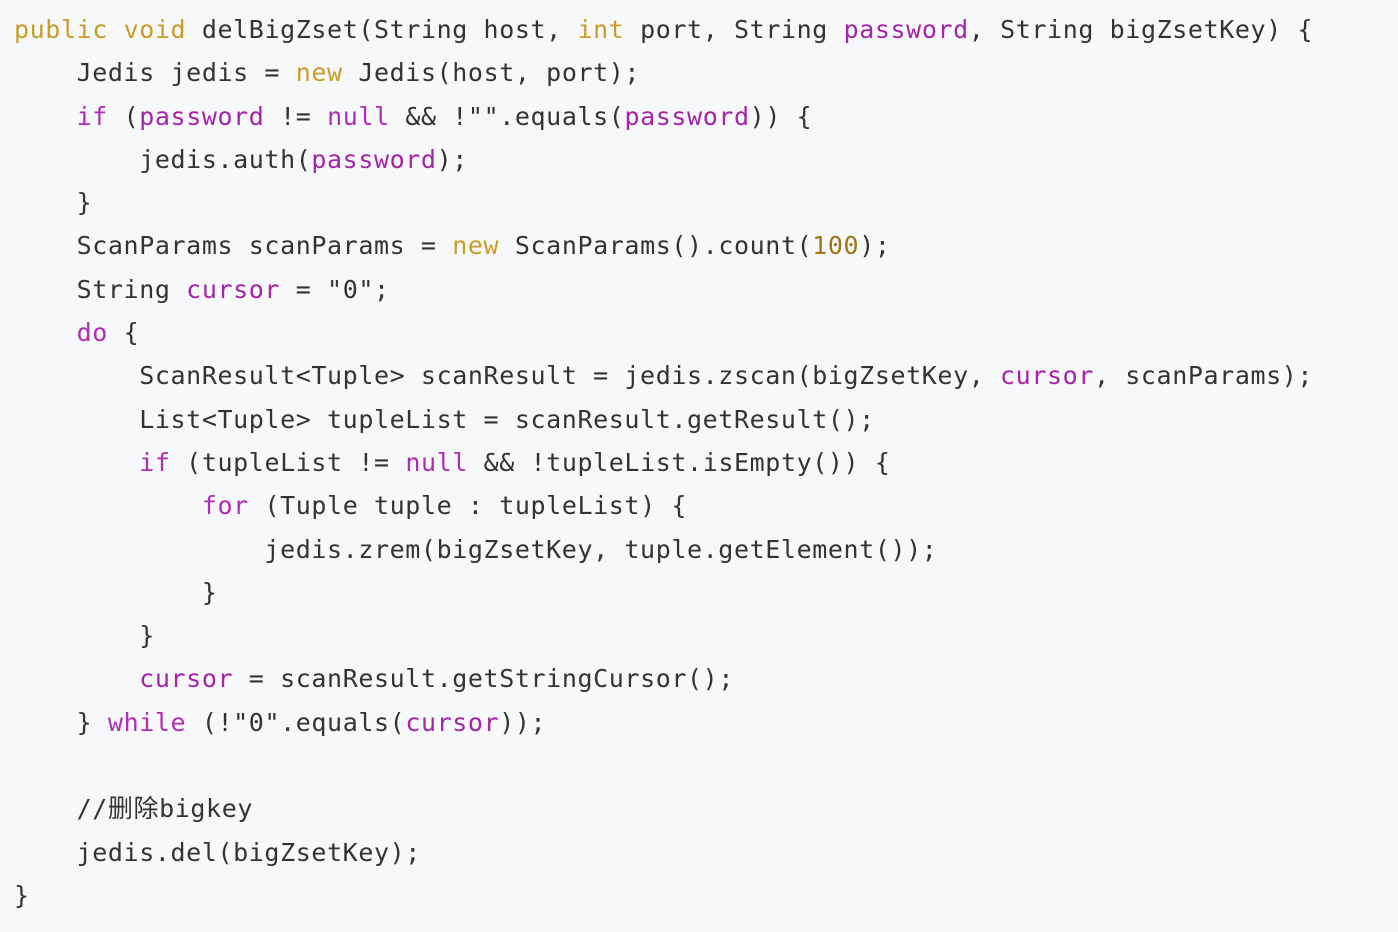 This screenshot has width=1398, height=932. I want to click on code-line: jedis.del(bigZsetKey);, so click(706, 852).